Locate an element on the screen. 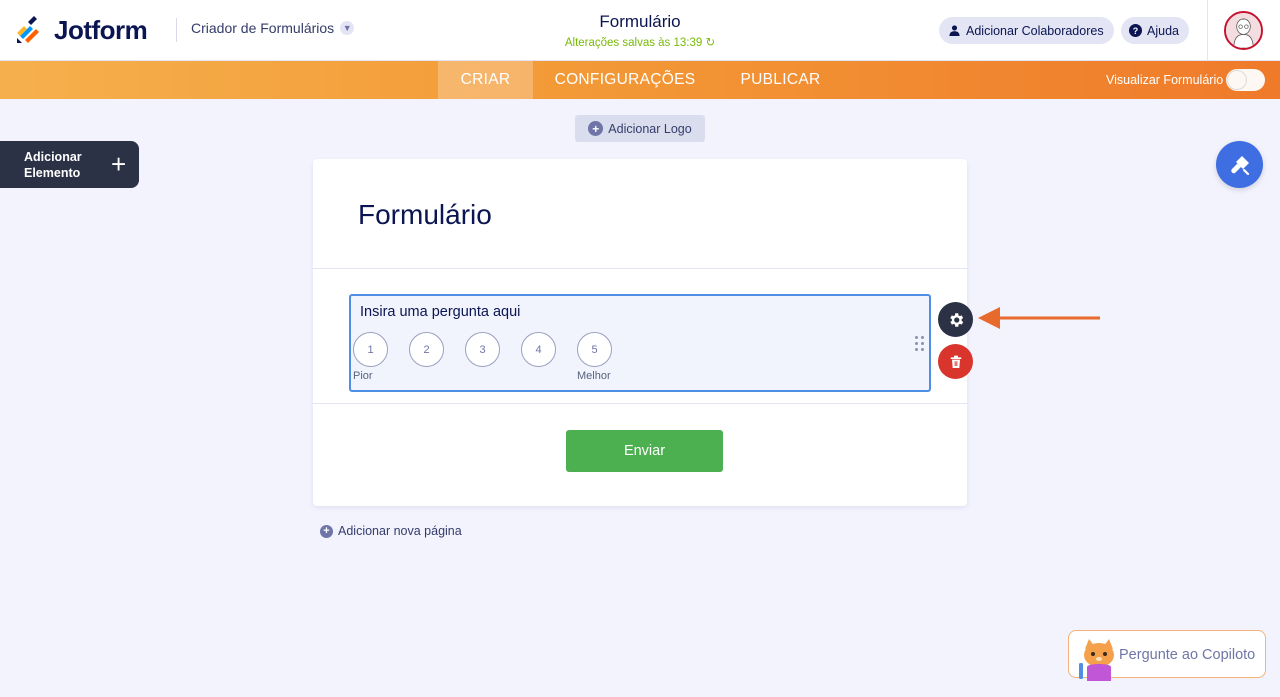  brand-name: Jotform is located at coordinates (101, 29).